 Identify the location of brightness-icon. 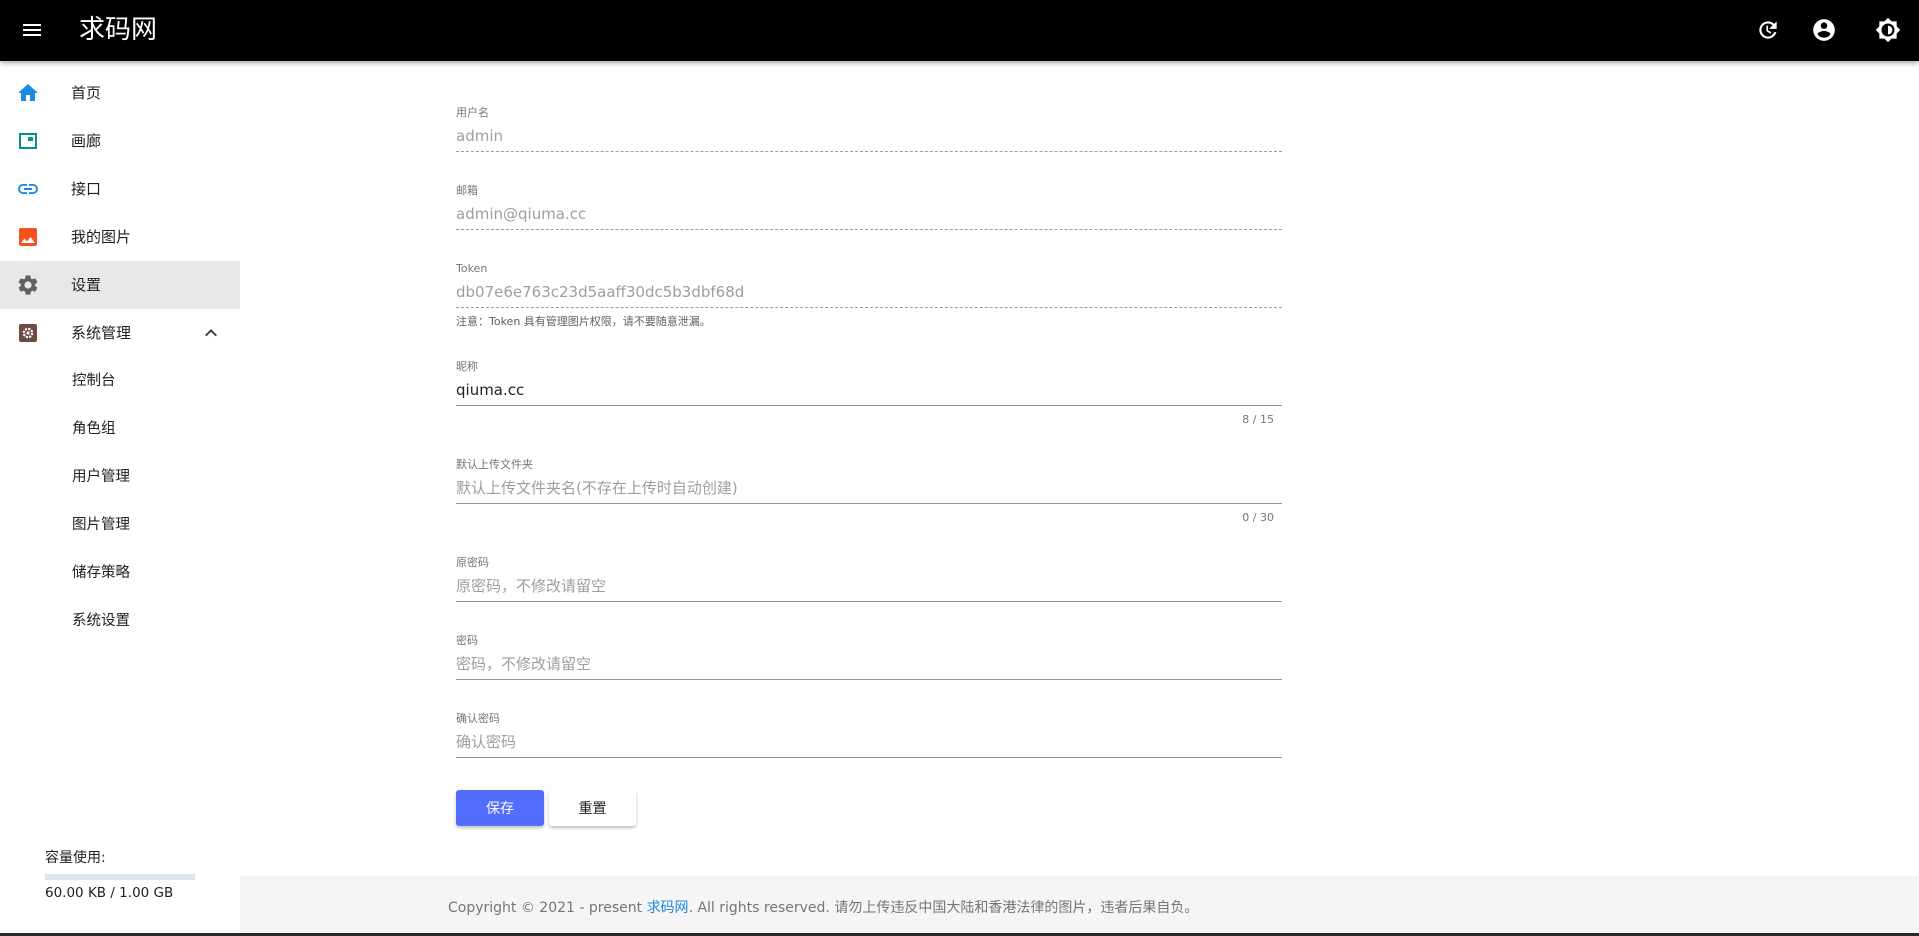
(1888, 30).